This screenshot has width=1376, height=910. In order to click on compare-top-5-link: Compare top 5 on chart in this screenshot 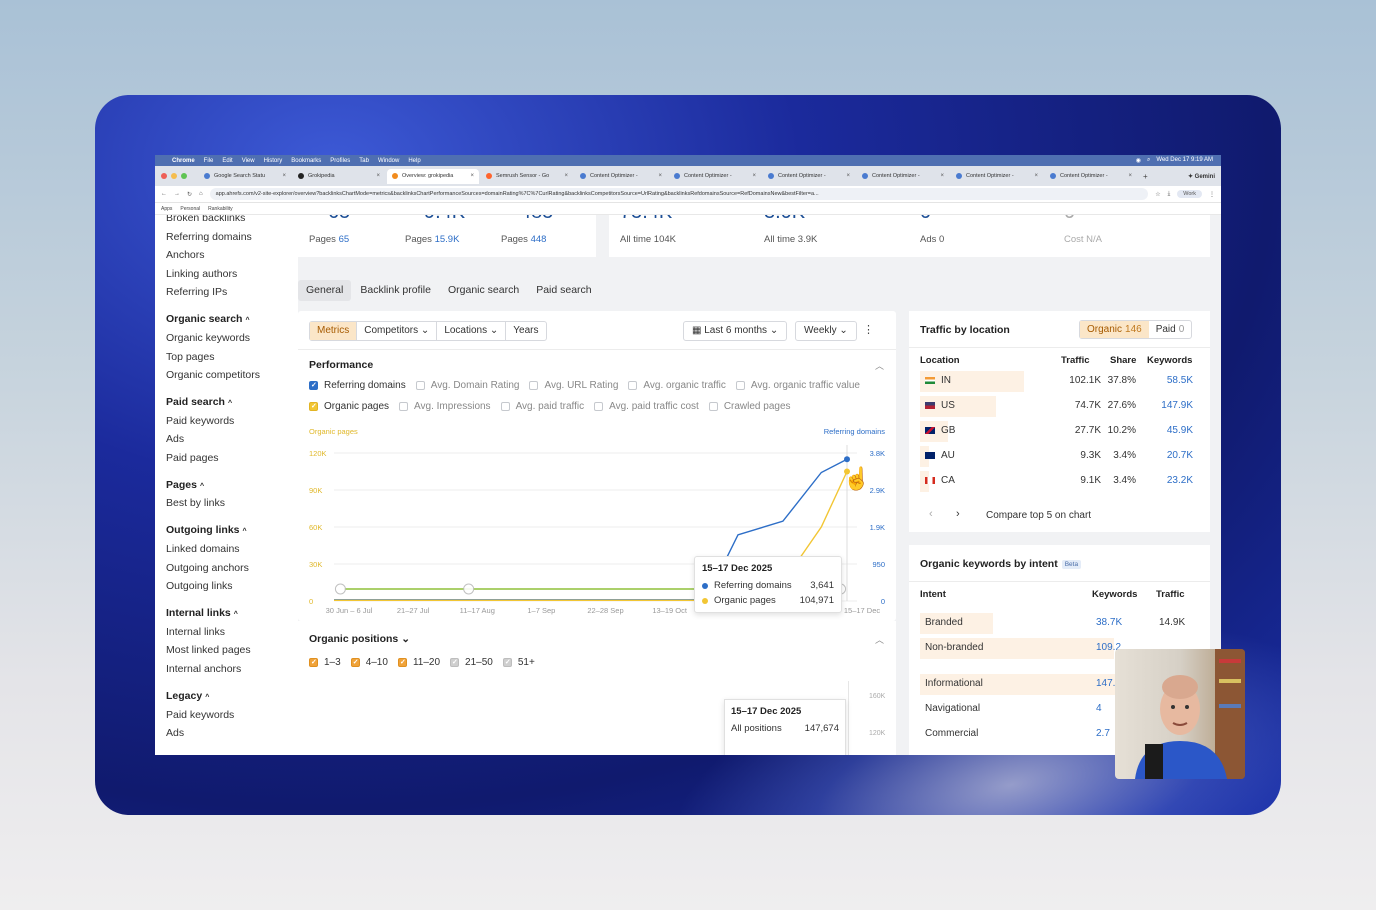, I will do `click(1038, 515)`.